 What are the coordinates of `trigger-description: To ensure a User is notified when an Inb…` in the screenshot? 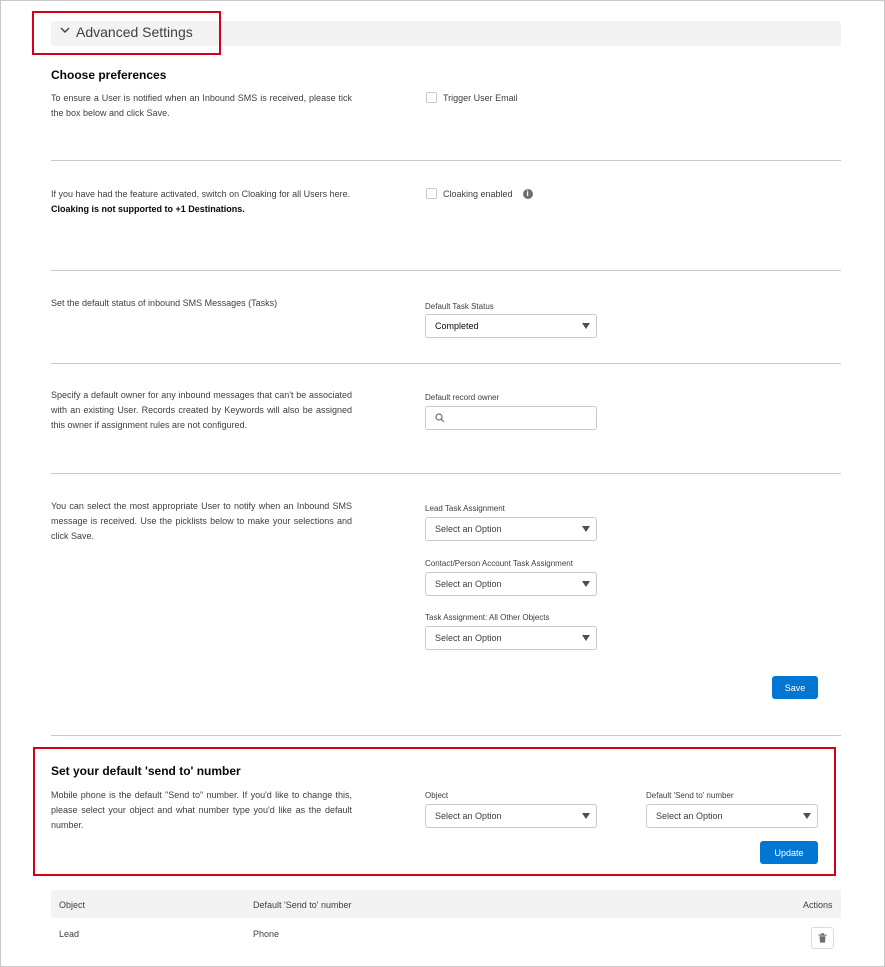 It's located at (201, 105).